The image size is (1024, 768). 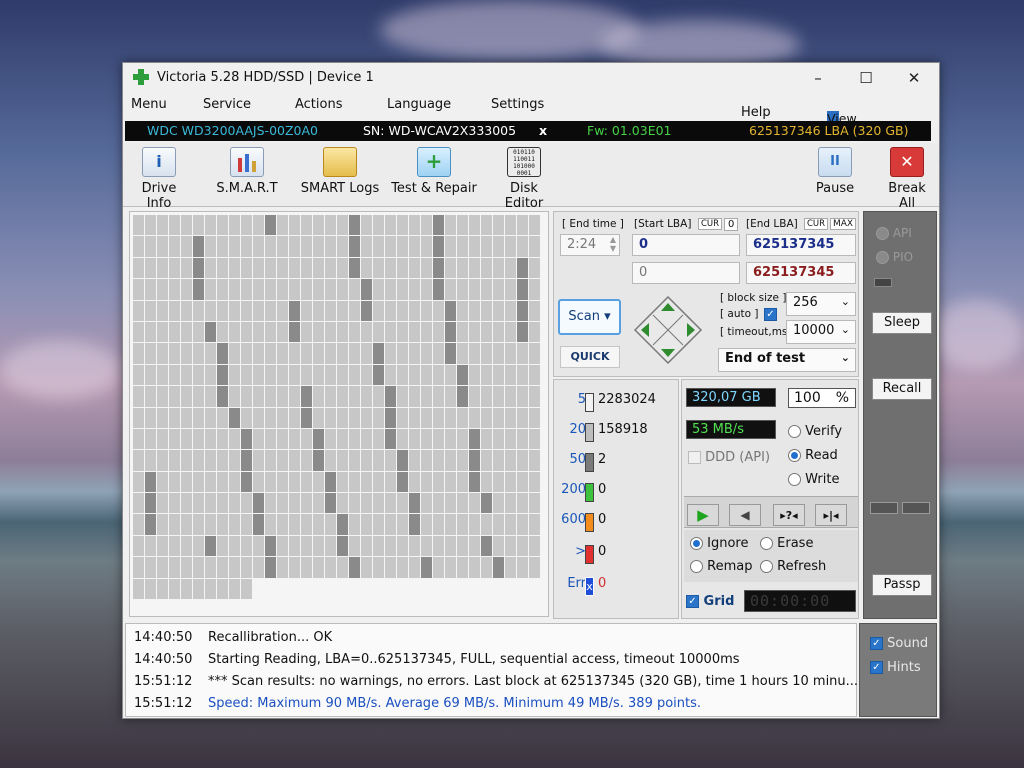 What do you see at coordinates (149, 104) in the screenshot?
I see `menu-item-menu: Menu` at bounding box center [149, 104].